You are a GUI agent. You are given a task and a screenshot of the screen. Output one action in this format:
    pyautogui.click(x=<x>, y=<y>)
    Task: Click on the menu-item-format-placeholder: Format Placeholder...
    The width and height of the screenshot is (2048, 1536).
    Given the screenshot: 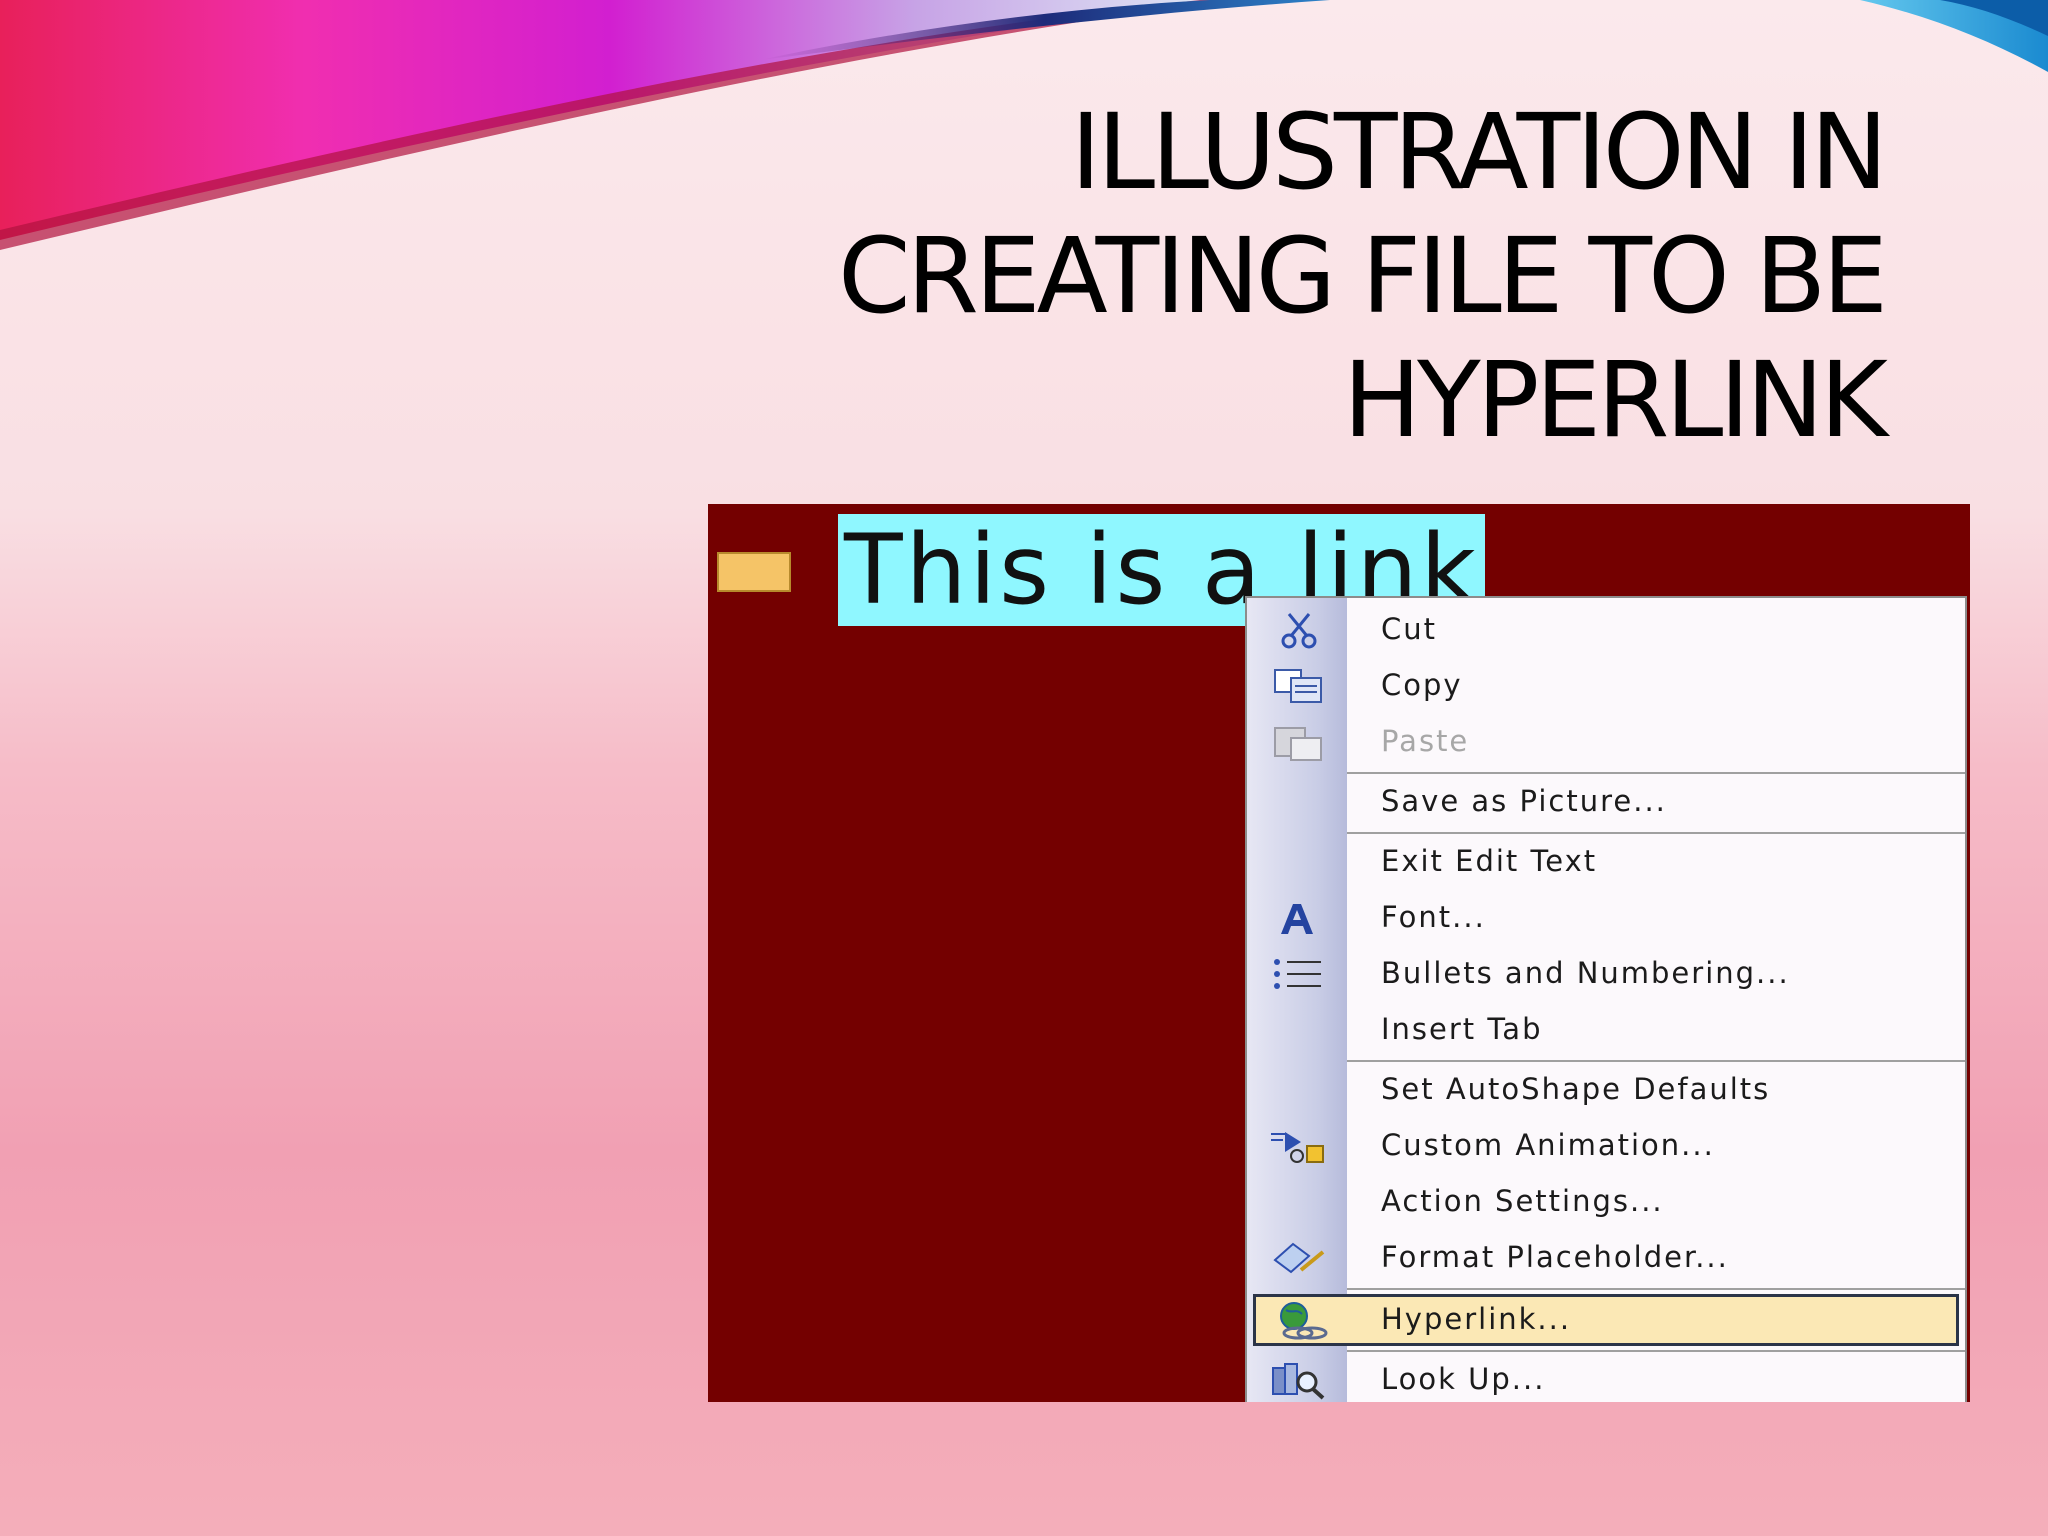 What is the action you would take?
    pyautogui.click(x=1606, y=1258)
    